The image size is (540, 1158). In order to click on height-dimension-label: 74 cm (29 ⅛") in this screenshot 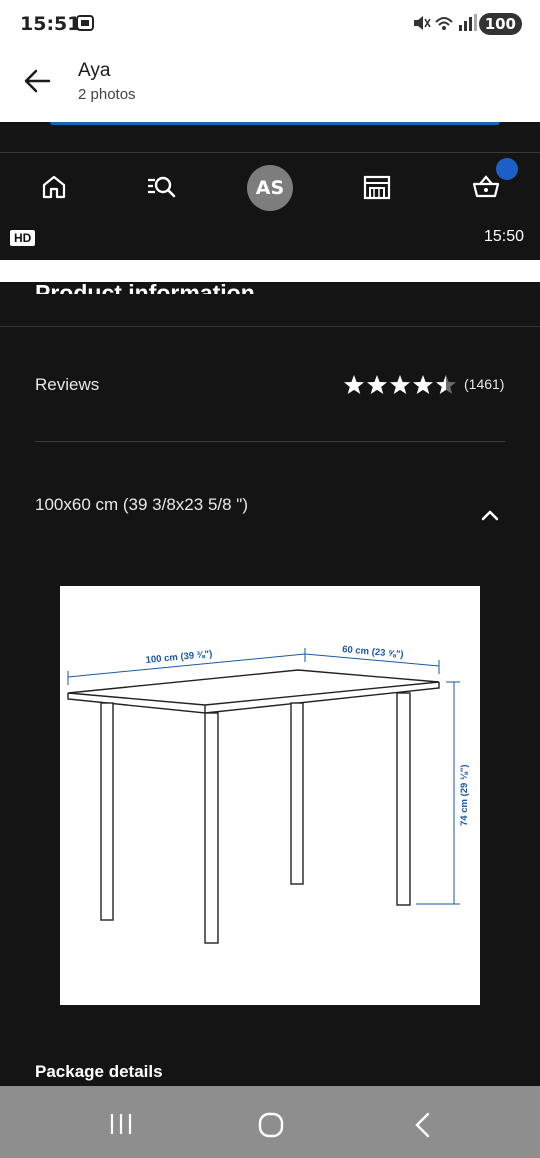, I will do `click(464, 795)`.